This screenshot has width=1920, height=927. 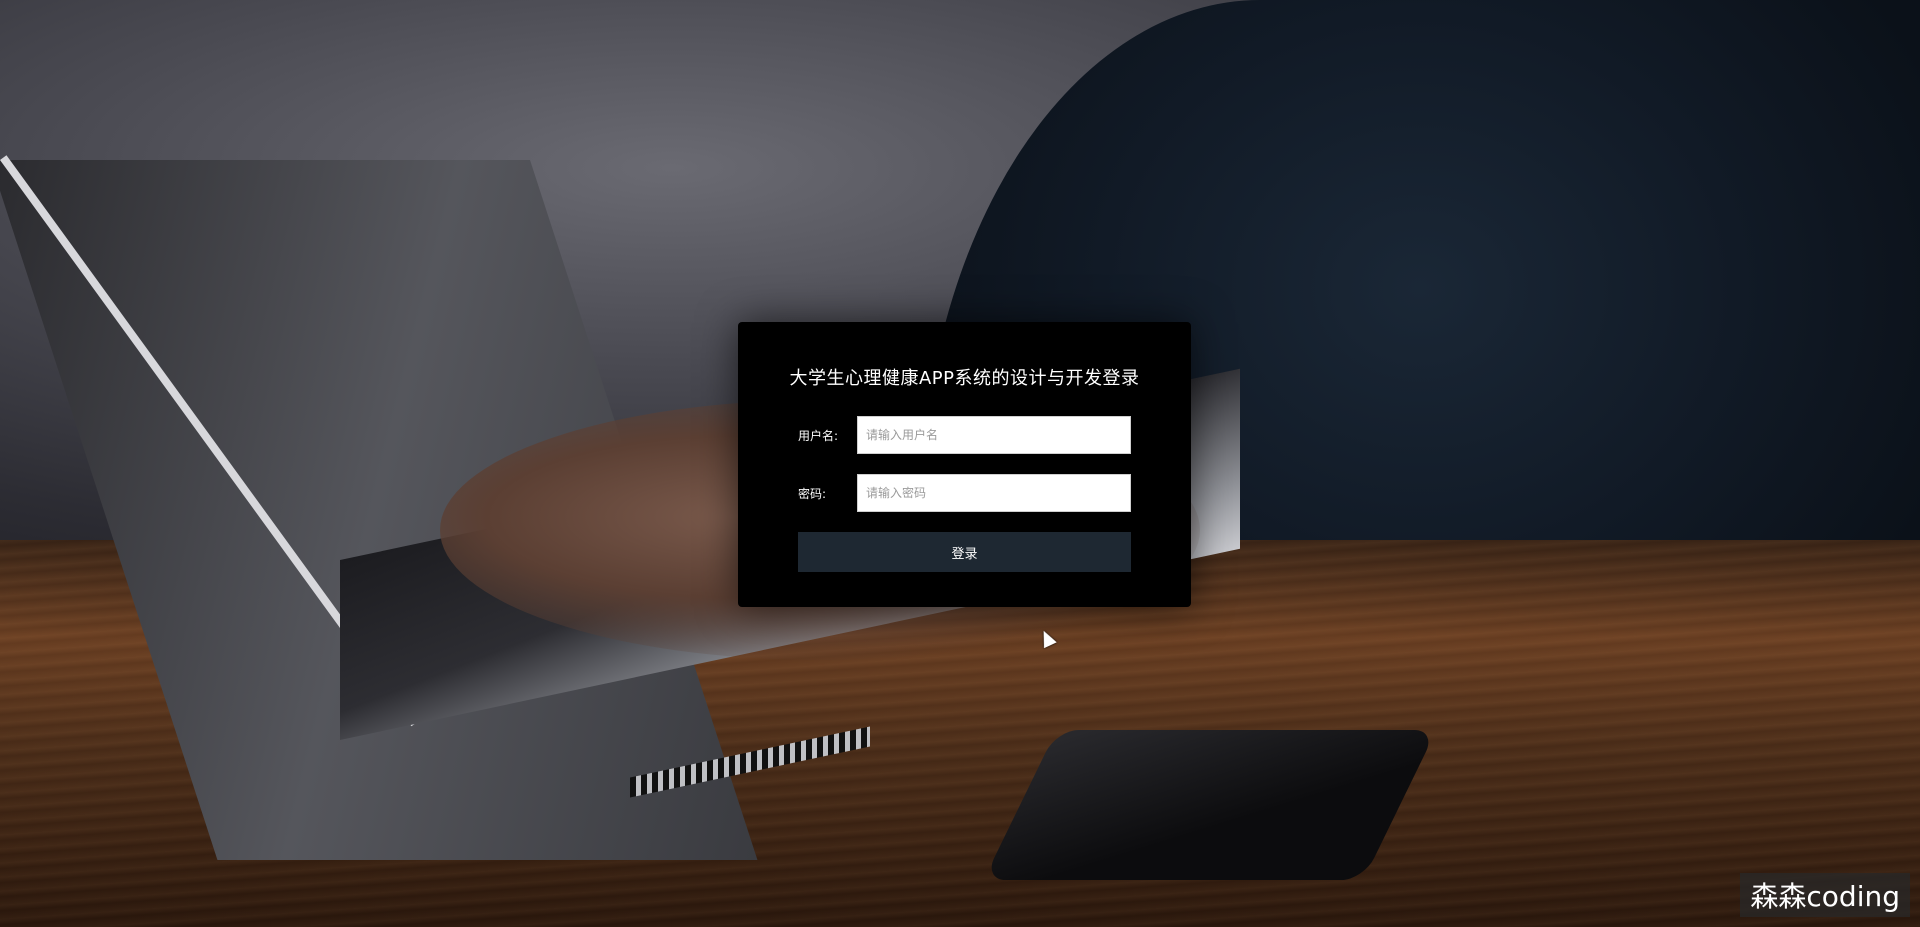 I want to click on username-input, so click(x=994, y=435).